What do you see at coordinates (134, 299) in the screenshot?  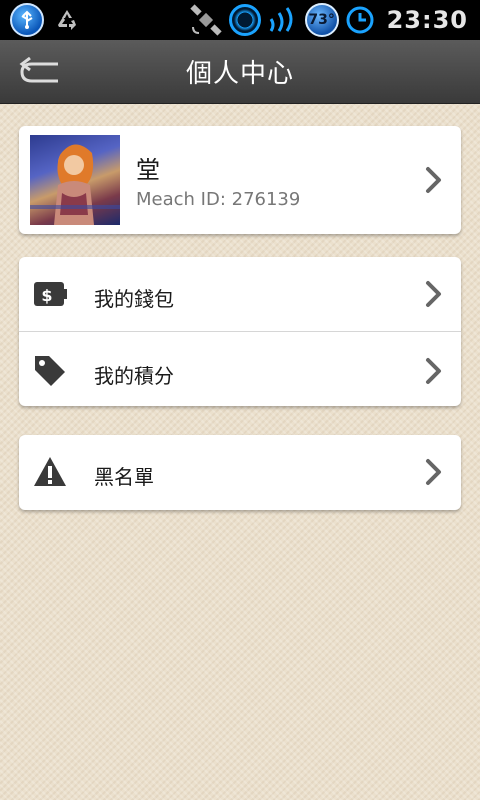 I see `wallet-label: 我的錢包` at bounding box center [134, 299].